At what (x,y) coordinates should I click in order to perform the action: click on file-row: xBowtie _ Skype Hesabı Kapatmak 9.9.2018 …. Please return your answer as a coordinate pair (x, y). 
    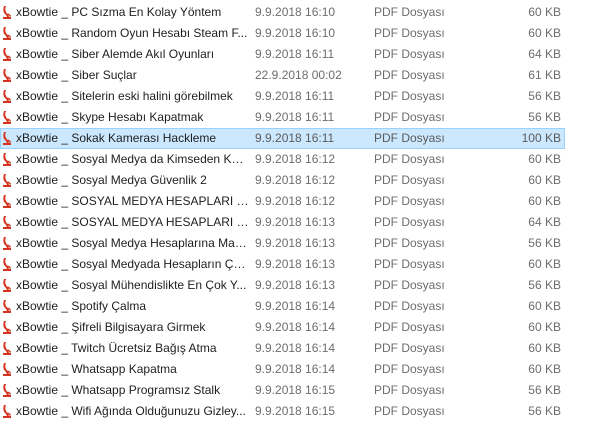
    Looking at the image, I should click on (282, 117).